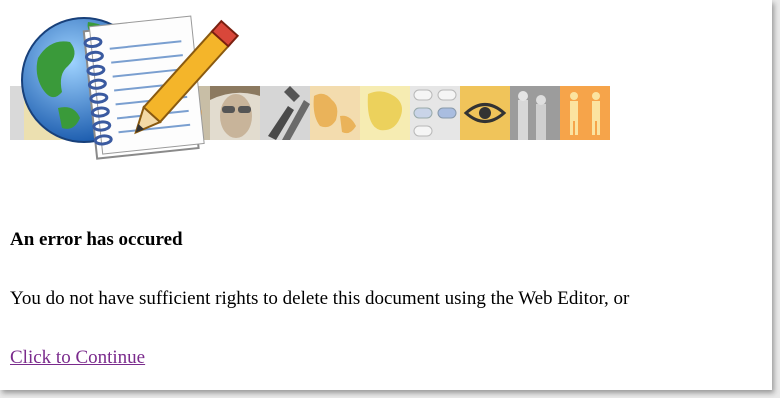 The width and height of the screenshot is (780, 398). I want to click on globe-notebook-pencil-icon, so click(130, 87).